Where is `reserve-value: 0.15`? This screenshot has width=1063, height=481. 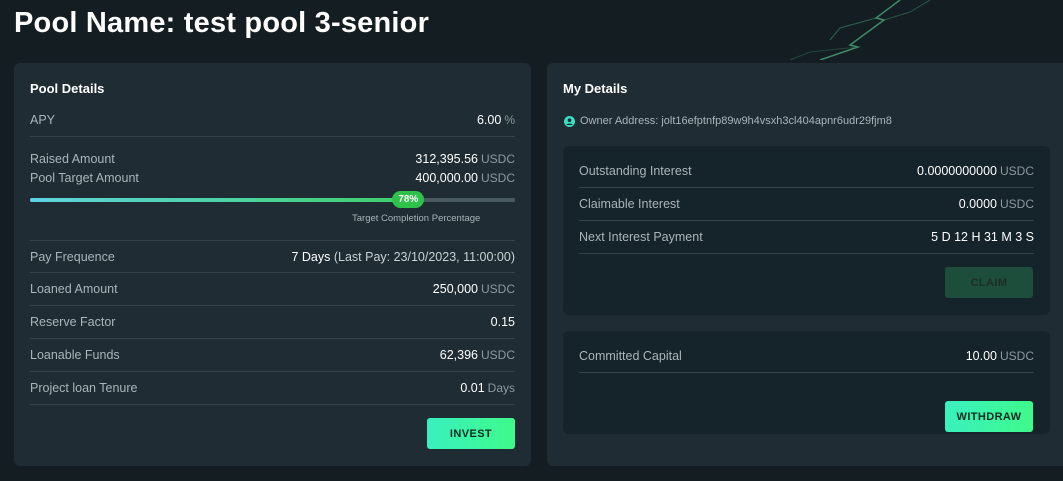
reserve-value: 0.15 is located at coordinates (502, 322).